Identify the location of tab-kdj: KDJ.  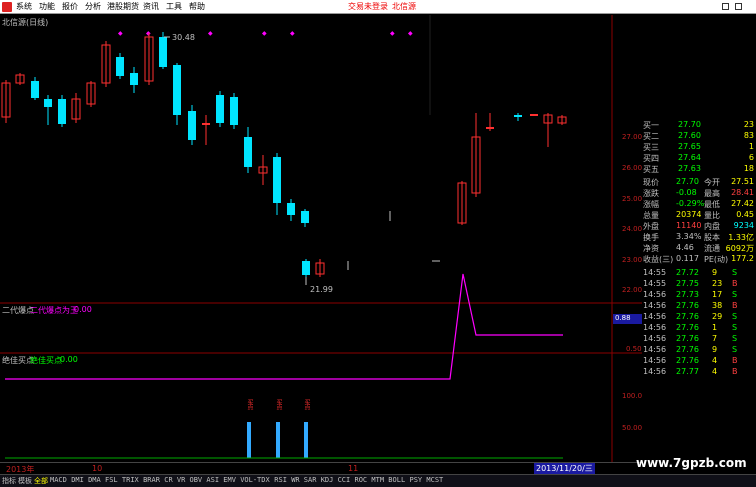
(327, 480).